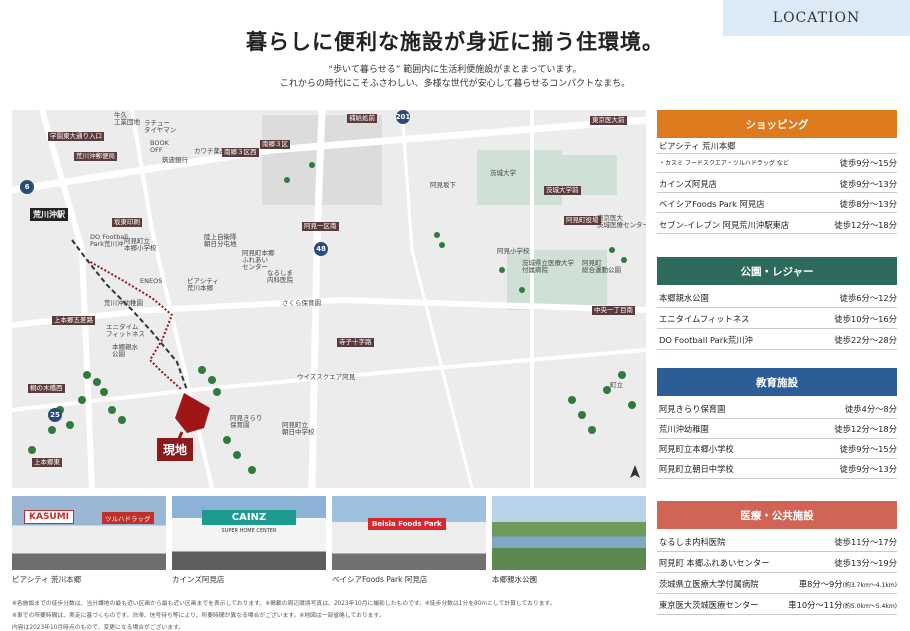 The image size is (910, 631). What do you see at coordinates (443, 185) in the screenshot?
I see `map-label: 阿見坂下` at bounding box center [443, 185].